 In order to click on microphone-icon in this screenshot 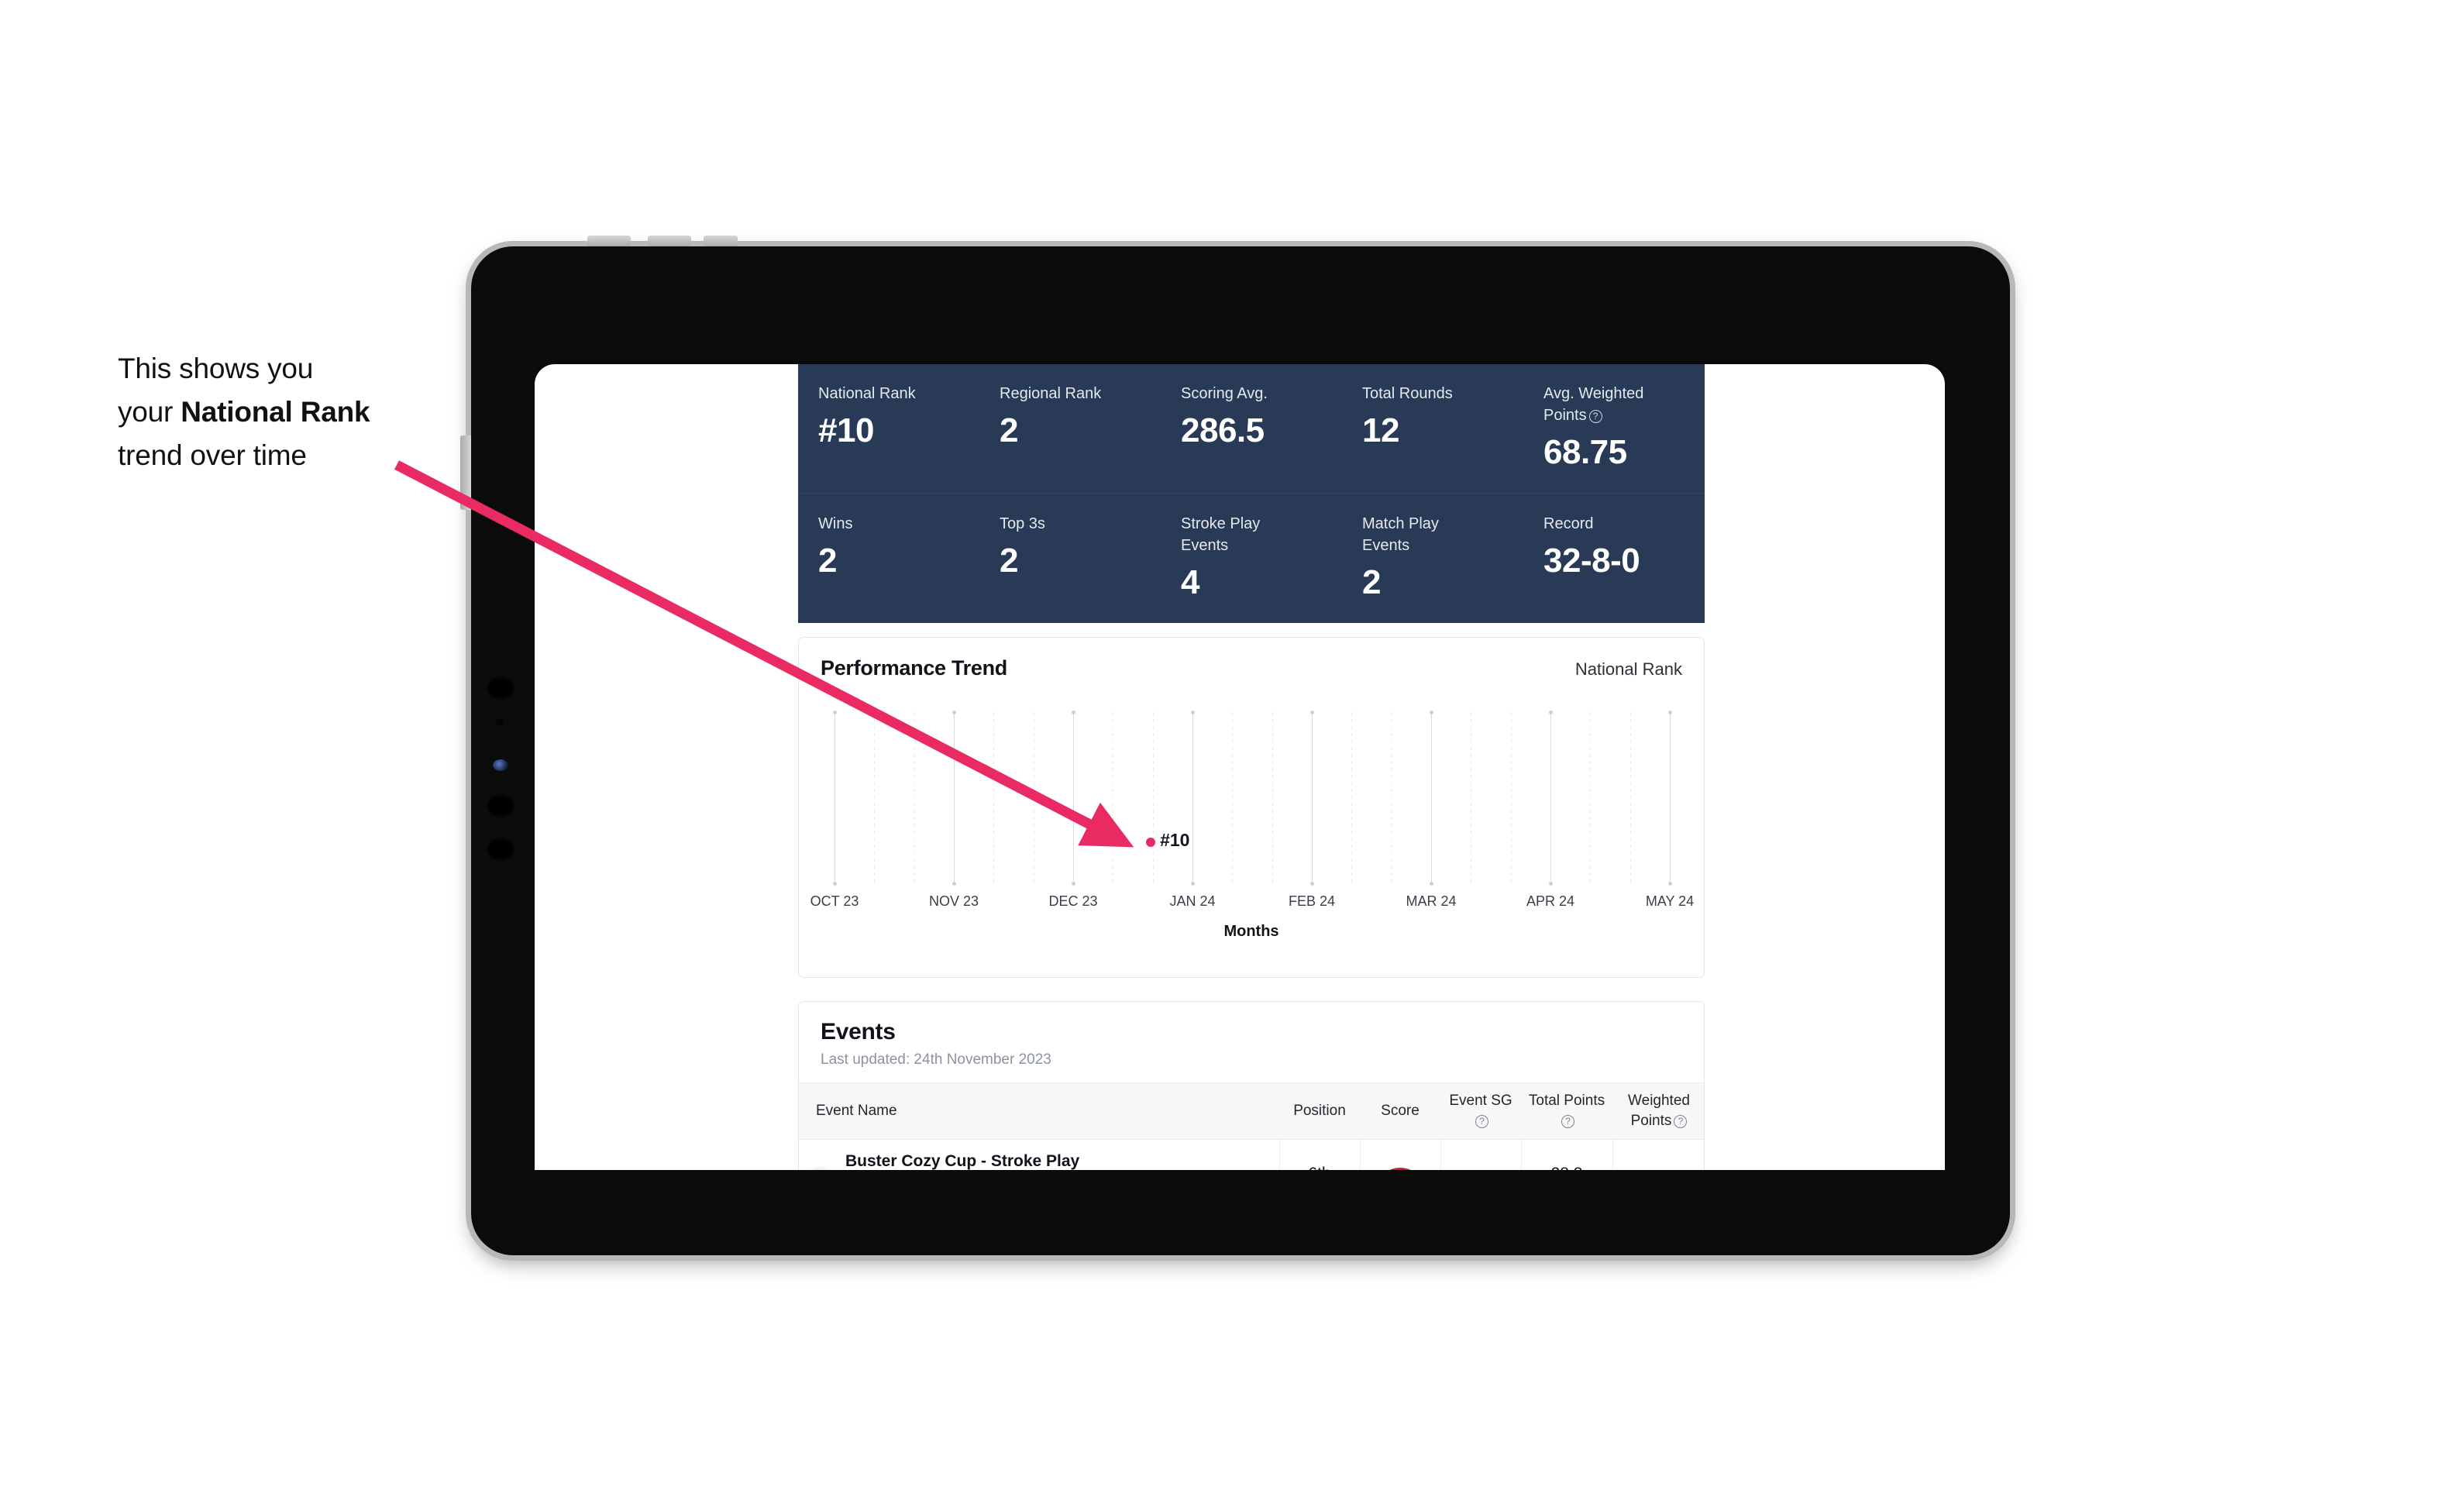, I will do `click(500, 722)`.